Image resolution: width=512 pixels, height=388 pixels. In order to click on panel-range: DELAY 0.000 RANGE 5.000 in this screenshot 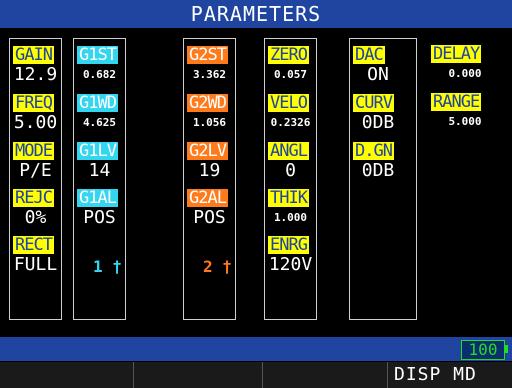, I will do `click(468, 178)`.